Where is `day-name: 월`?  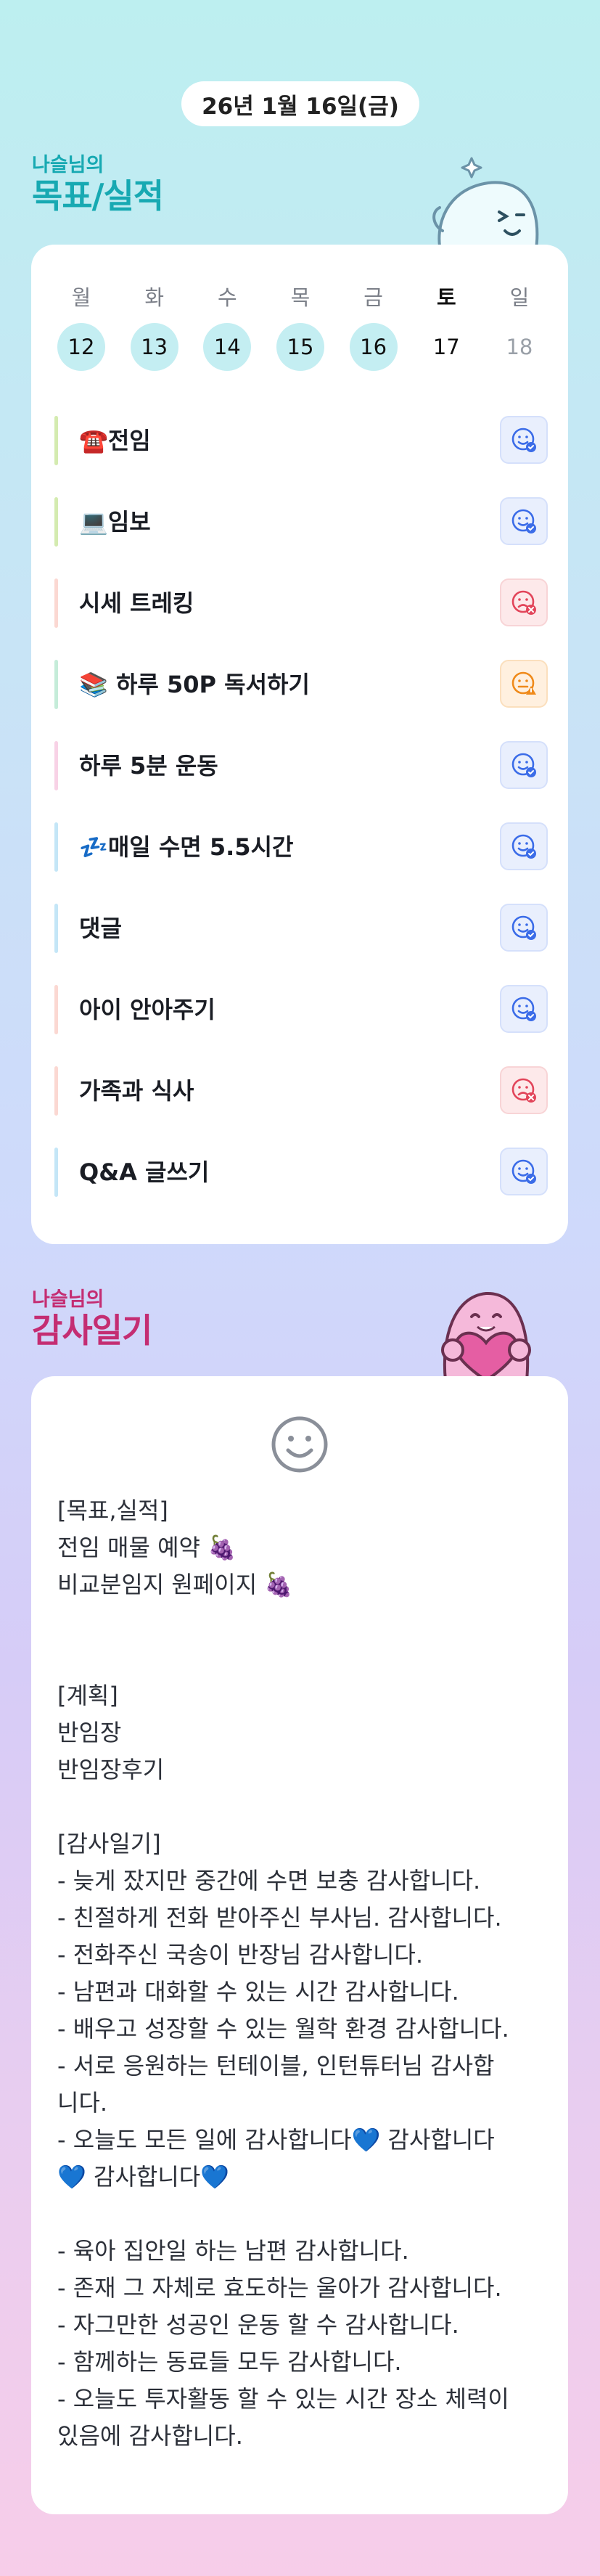 day-name: 월 is located at coordinates (81, 298).